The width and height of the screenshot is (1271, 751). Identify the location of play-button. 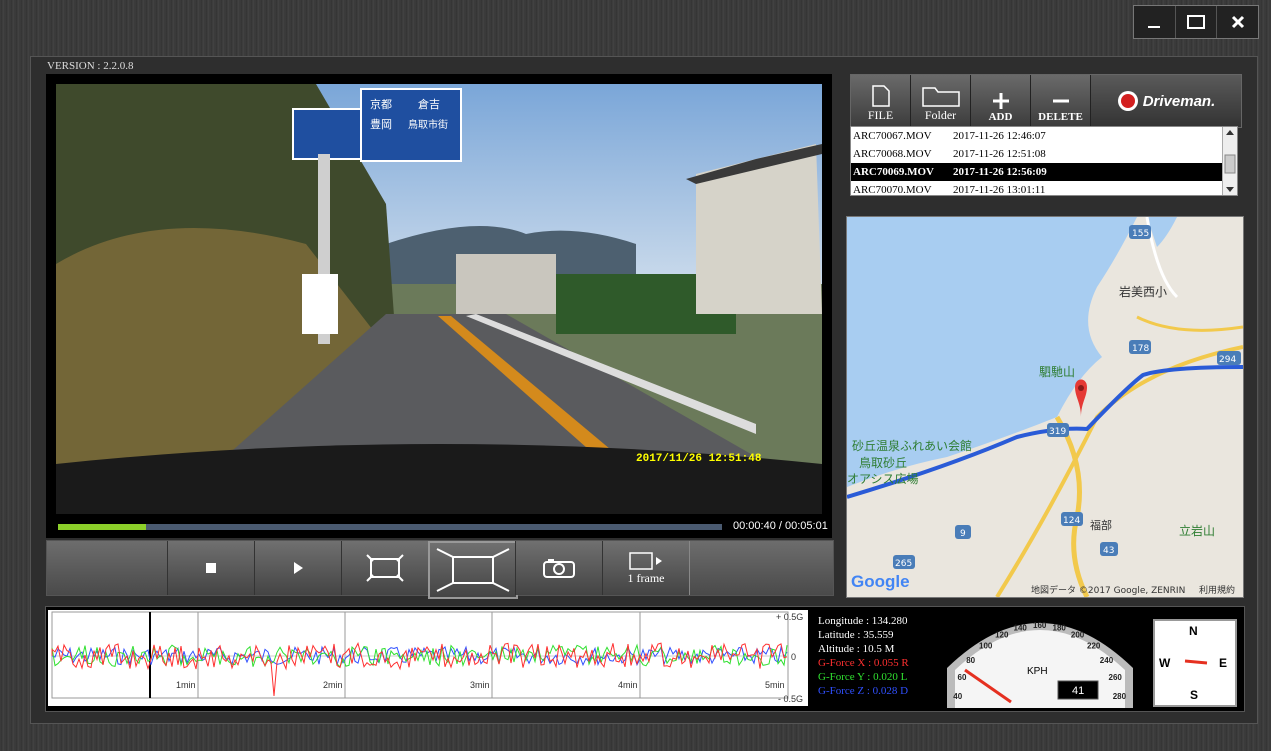
(298, 568).